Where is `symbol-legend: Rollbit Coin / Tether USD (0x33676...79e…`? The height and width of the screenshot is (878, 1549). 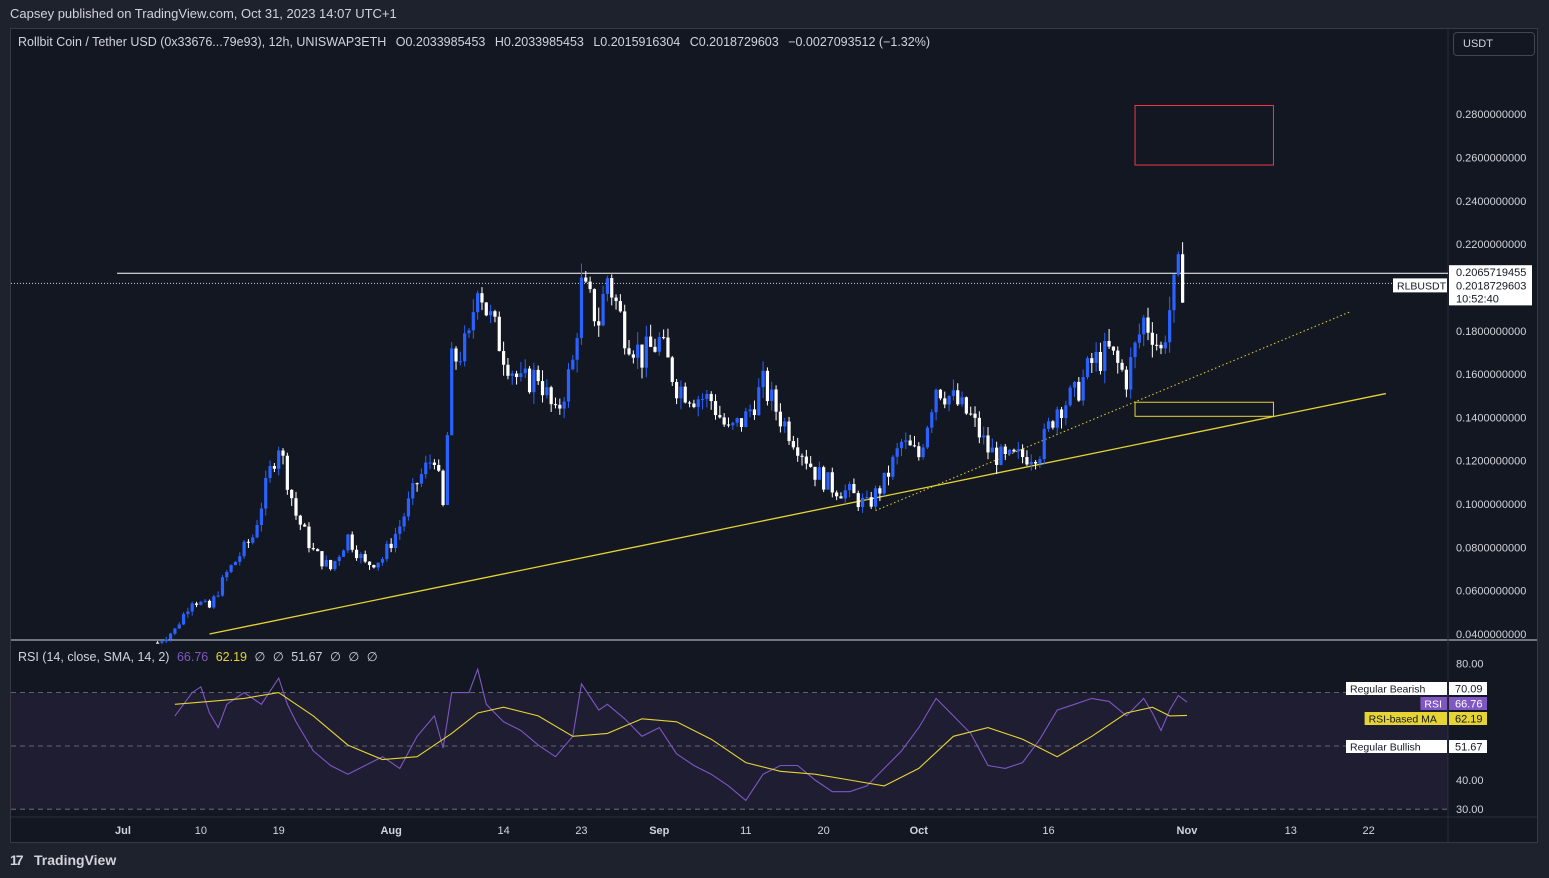
symbol-legend: Rollbit Coin / Tether USD (0x33676...79e… is located at coordinates (477, 42).